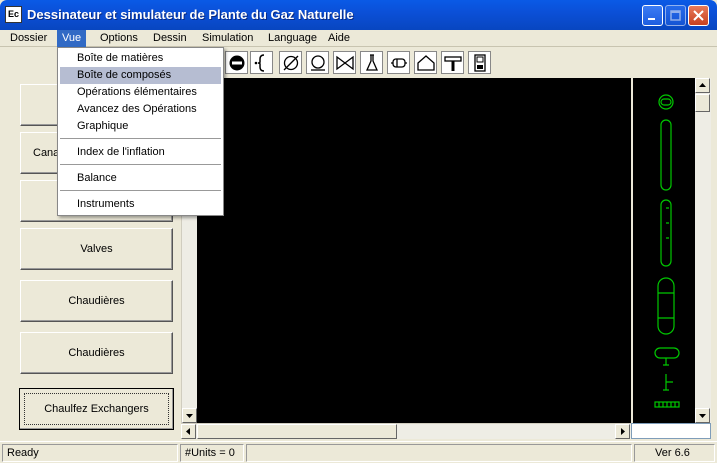 The height and width of the screenshot is (463, 717). Describe the element at coordinates (666, 102) in the screenshot. I see `palette-tank-round-icon` at that location.